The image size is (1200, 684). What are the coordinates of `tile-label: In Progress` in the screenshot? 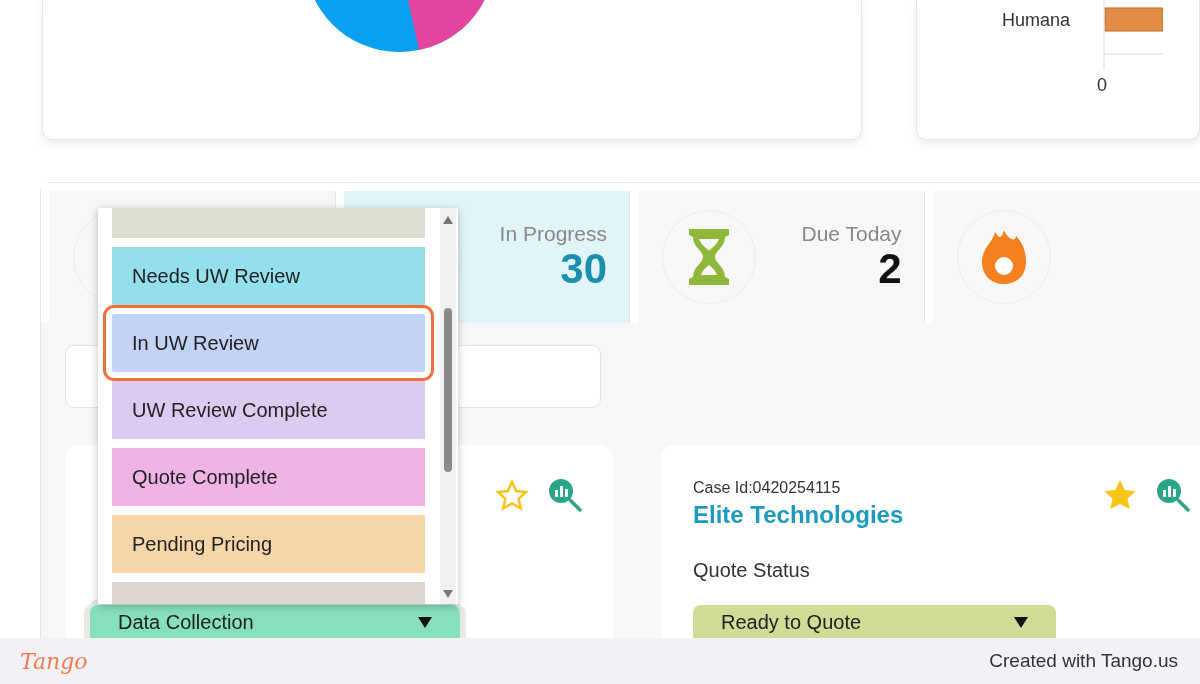 It's located at (553, 233).